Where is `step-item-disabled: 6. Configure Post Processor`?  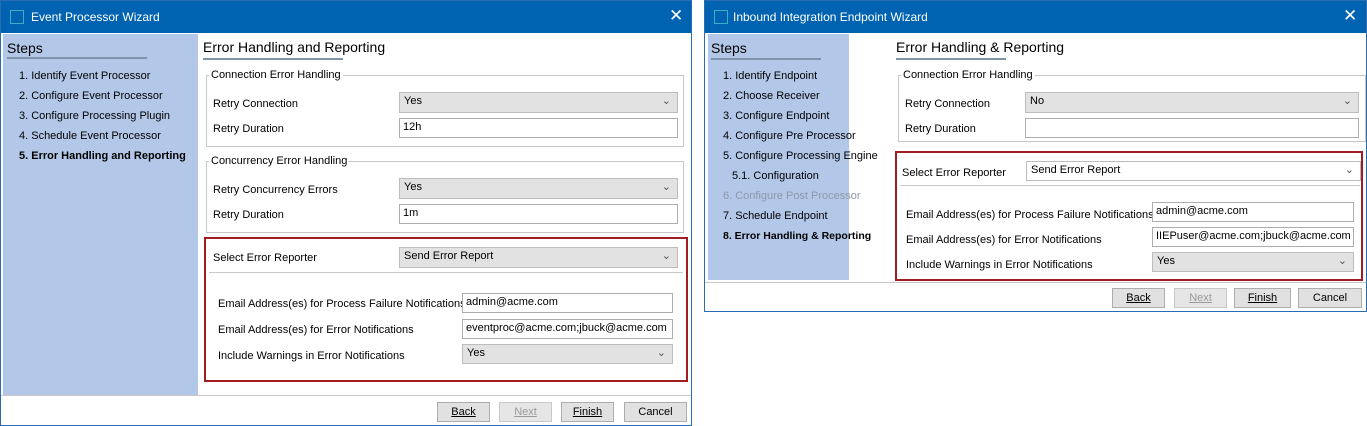
step-item-disabled: 6. Configure Post Processor is located at coordinates (792, 196).